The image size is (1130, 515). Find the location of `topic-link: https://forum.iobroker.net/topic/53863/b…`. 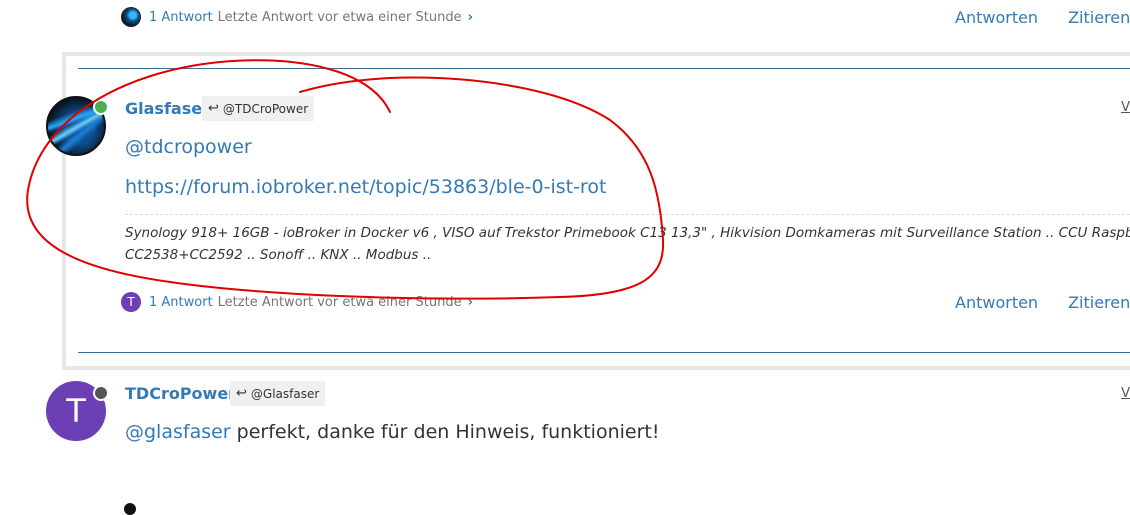

topic-link: https://forum.iobroker.net/topic/53863/b… is located at coordinates (365, 187).